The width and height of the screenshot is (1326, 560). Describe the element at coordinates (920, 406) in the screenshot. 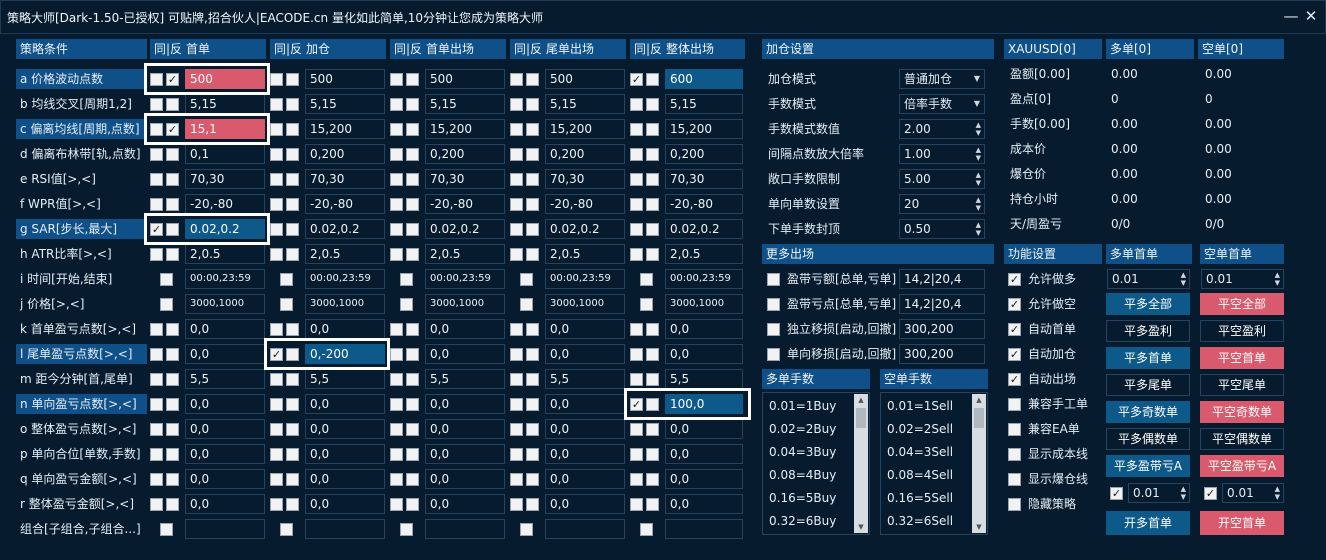

I see `lot-list-item: 0.01=1Sell` at that location.